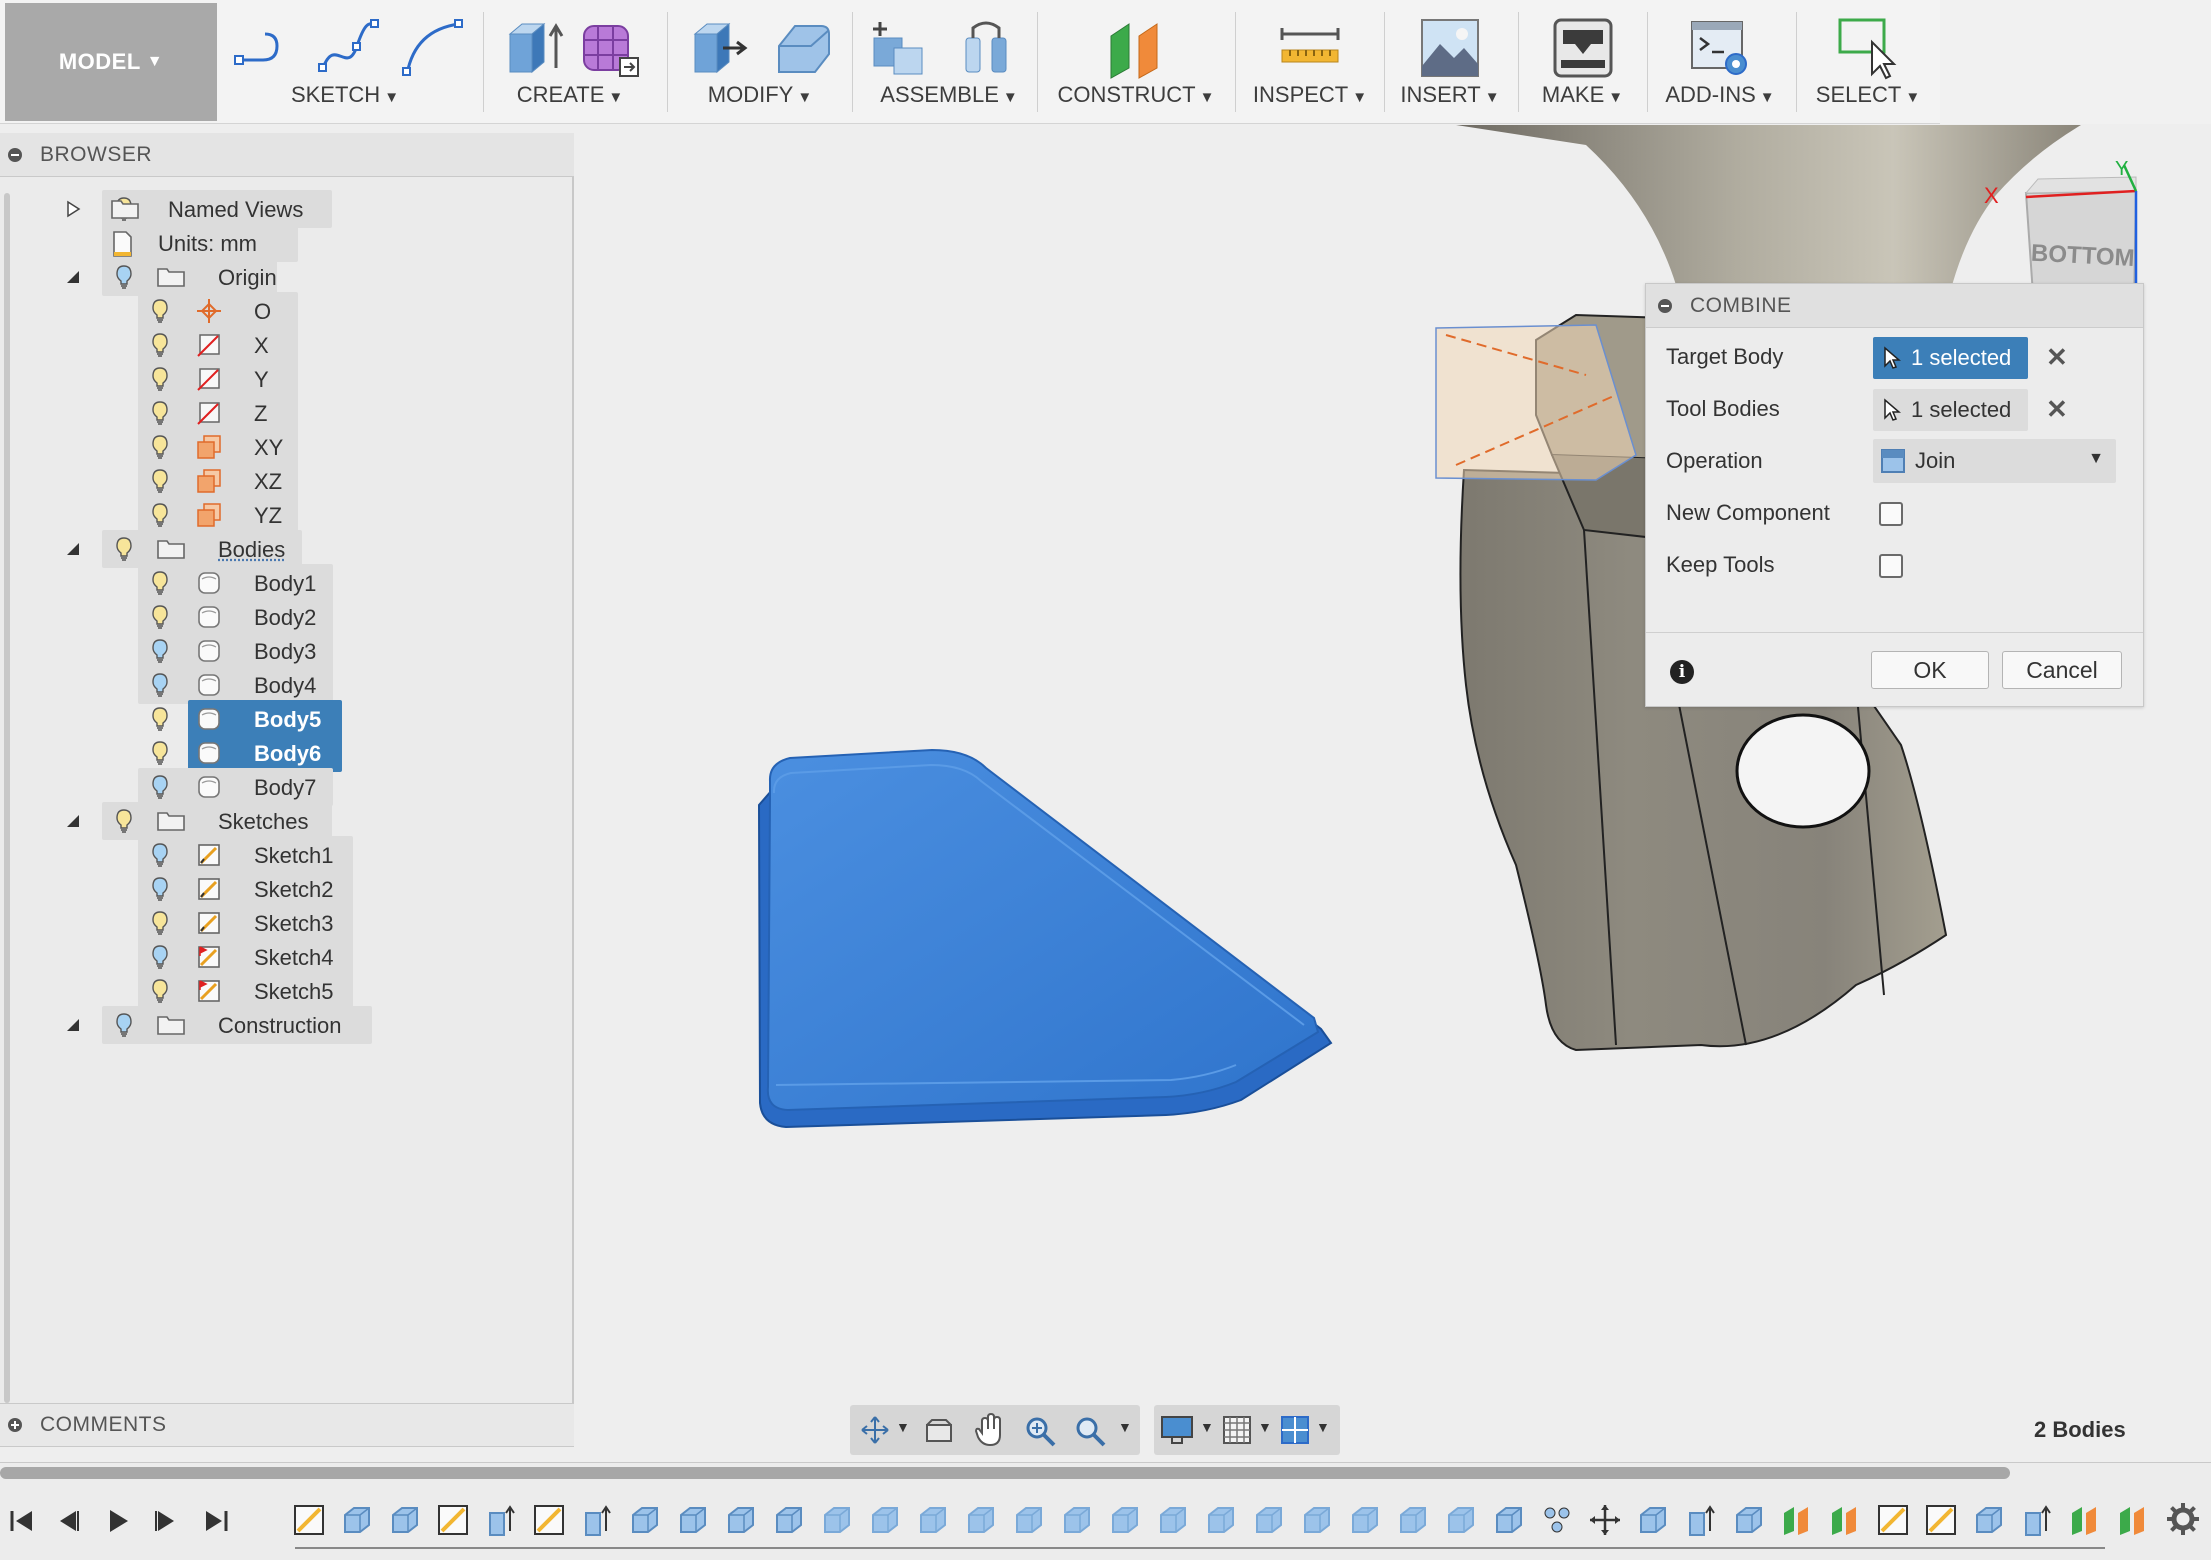  What do you see at coordinates (1136, 62) in the screenshot?
I see `construct-menu: CONSTRUCT ▼` at bounding box center [1136, 62].